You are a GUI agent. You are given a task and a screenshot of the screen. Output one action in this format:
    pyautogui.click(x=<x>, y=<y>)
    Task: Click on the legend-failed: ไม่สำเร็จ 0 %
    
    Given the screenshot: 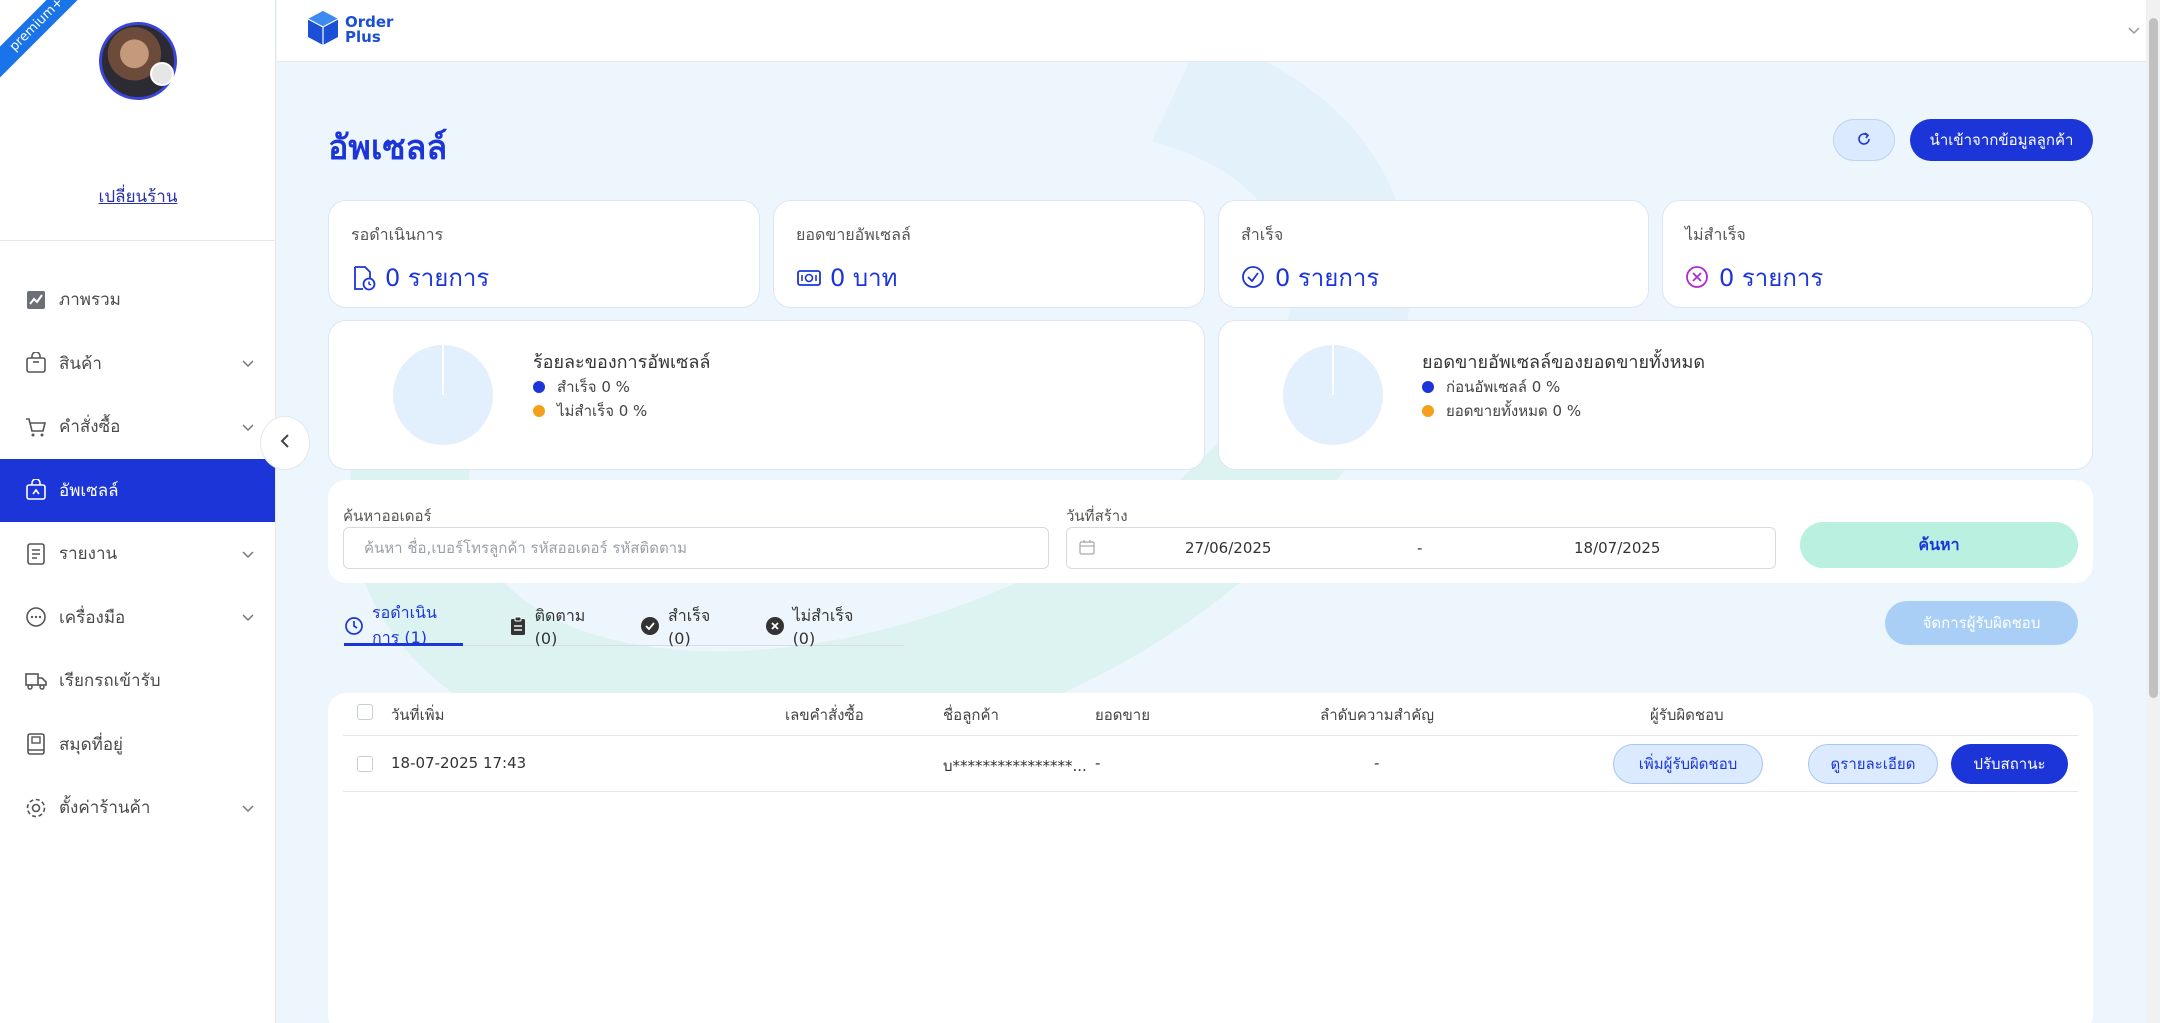 What is the action you would take?
    pyautogui.click(x=590, y=411)
    